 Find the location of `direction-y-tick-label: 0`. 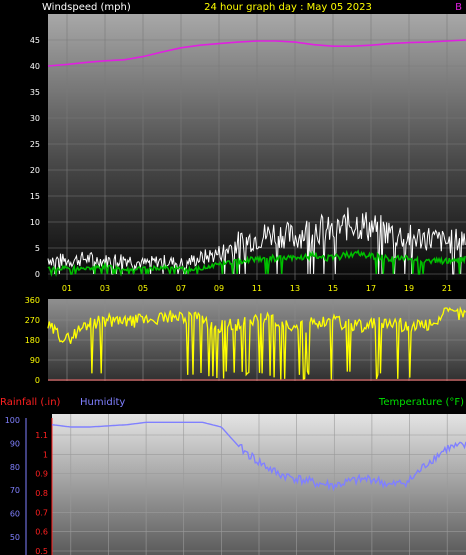

direction-y-tick-label: 0 is located at coordinates (37, 380).